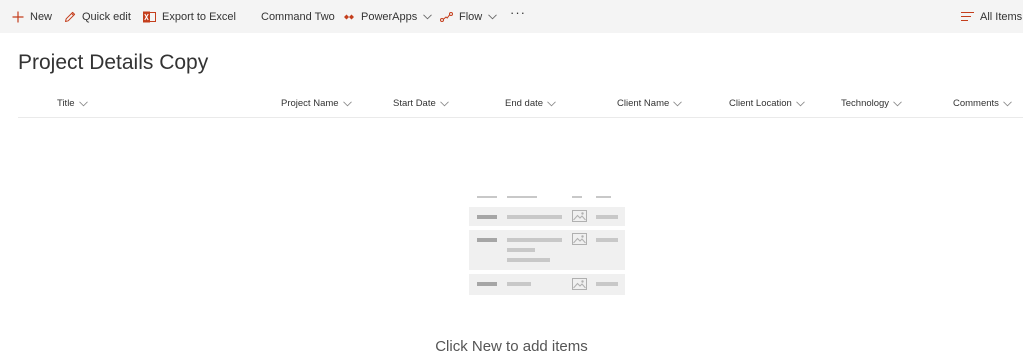  I want to click on excel-icon, so click(149, 17).